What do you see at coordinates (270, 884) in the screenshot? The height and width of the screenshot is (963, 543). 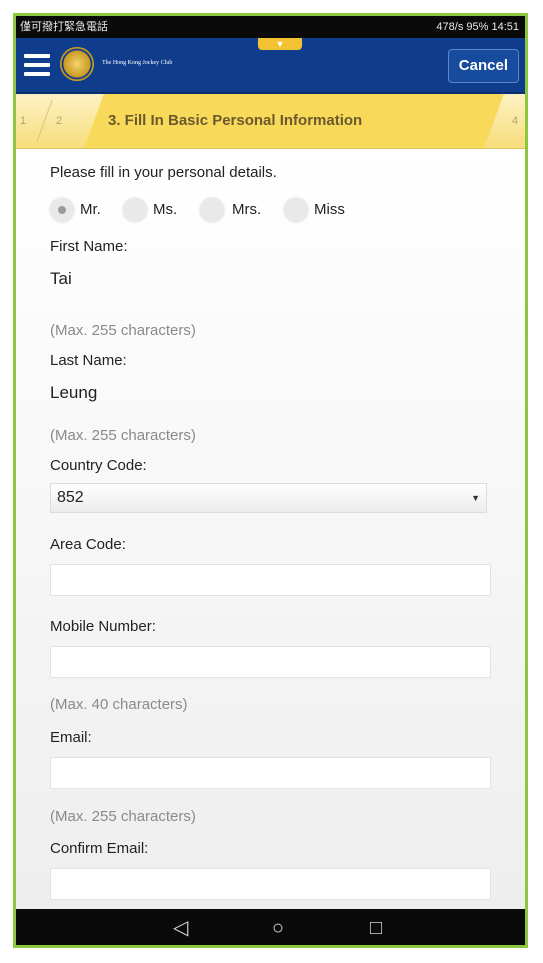 I see `confirm-email-input` at bounding box center [270, 884].